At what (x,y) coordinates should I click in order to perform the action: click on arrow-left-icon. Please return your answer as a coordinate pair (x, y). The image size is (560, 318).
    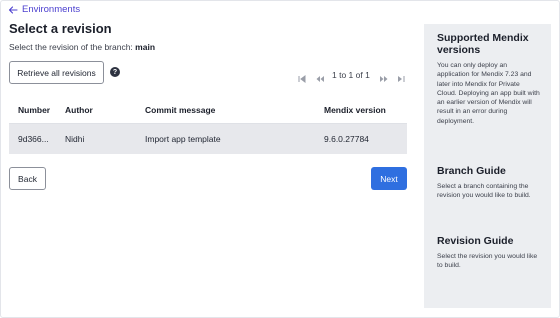
    Looking at the image, I should click on (13, 9).